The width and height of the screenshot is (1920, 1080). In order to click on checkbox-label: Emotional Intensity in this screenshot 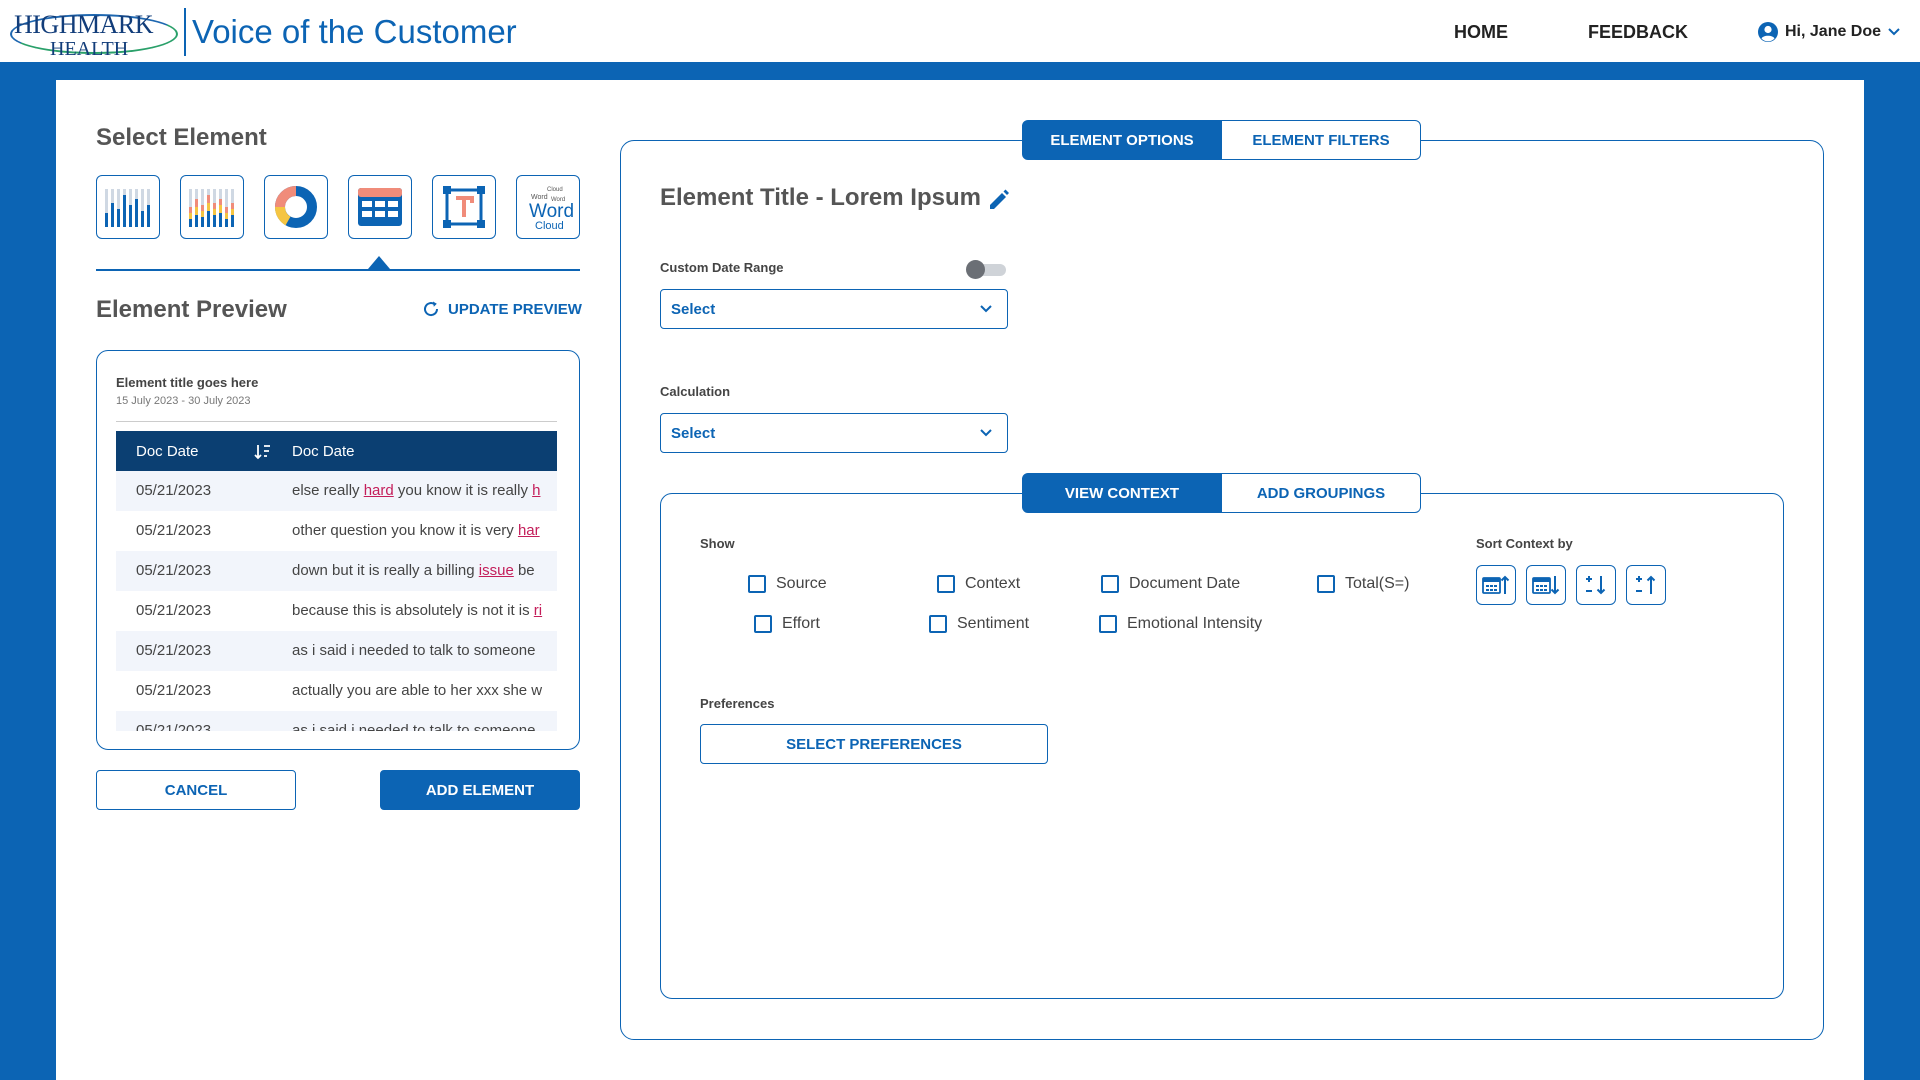, I will do `click(1195, 623)`.